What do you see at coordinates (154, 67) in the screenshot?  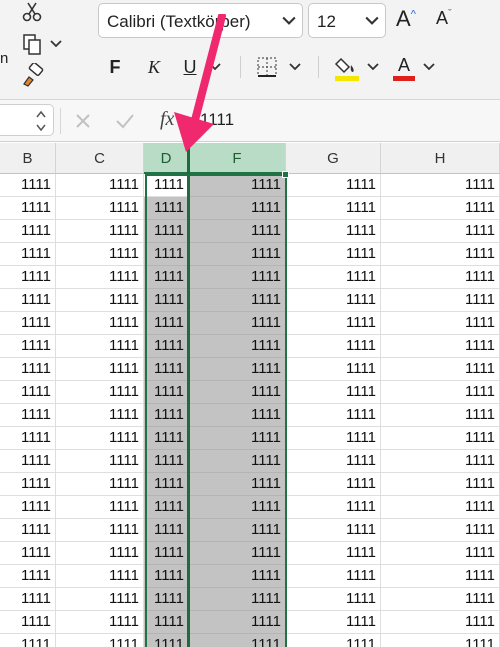 I see `italic-button: K` at bounding box center [154, 67].